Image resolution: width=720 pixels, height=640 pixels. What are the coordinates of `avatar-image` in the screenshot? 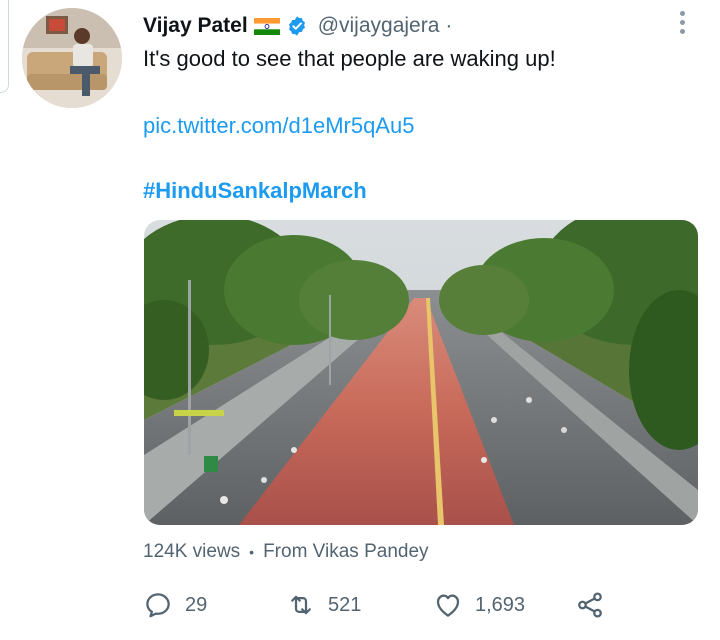 It's located at (72, 58).